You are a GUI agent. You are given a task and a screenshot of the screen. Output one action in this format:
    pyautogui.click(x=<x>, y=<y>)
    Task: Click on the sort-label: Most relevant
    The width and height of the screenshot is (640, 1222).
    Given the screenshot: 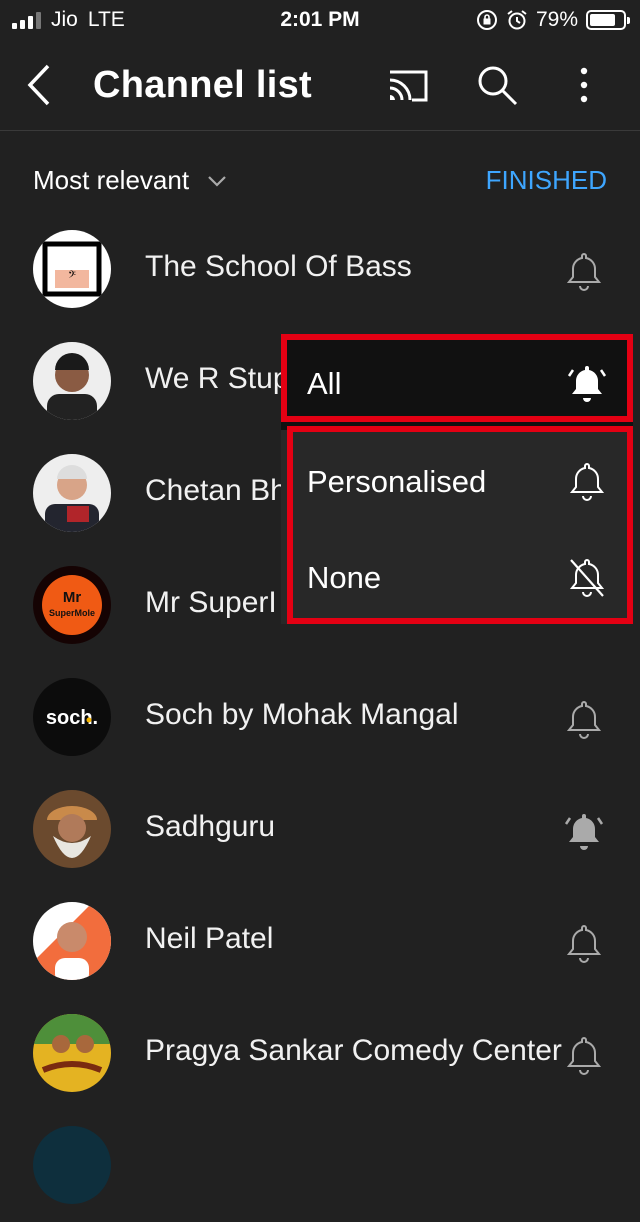 What is the action you would take?
    pyautogui.click(x=111, y=180)
    